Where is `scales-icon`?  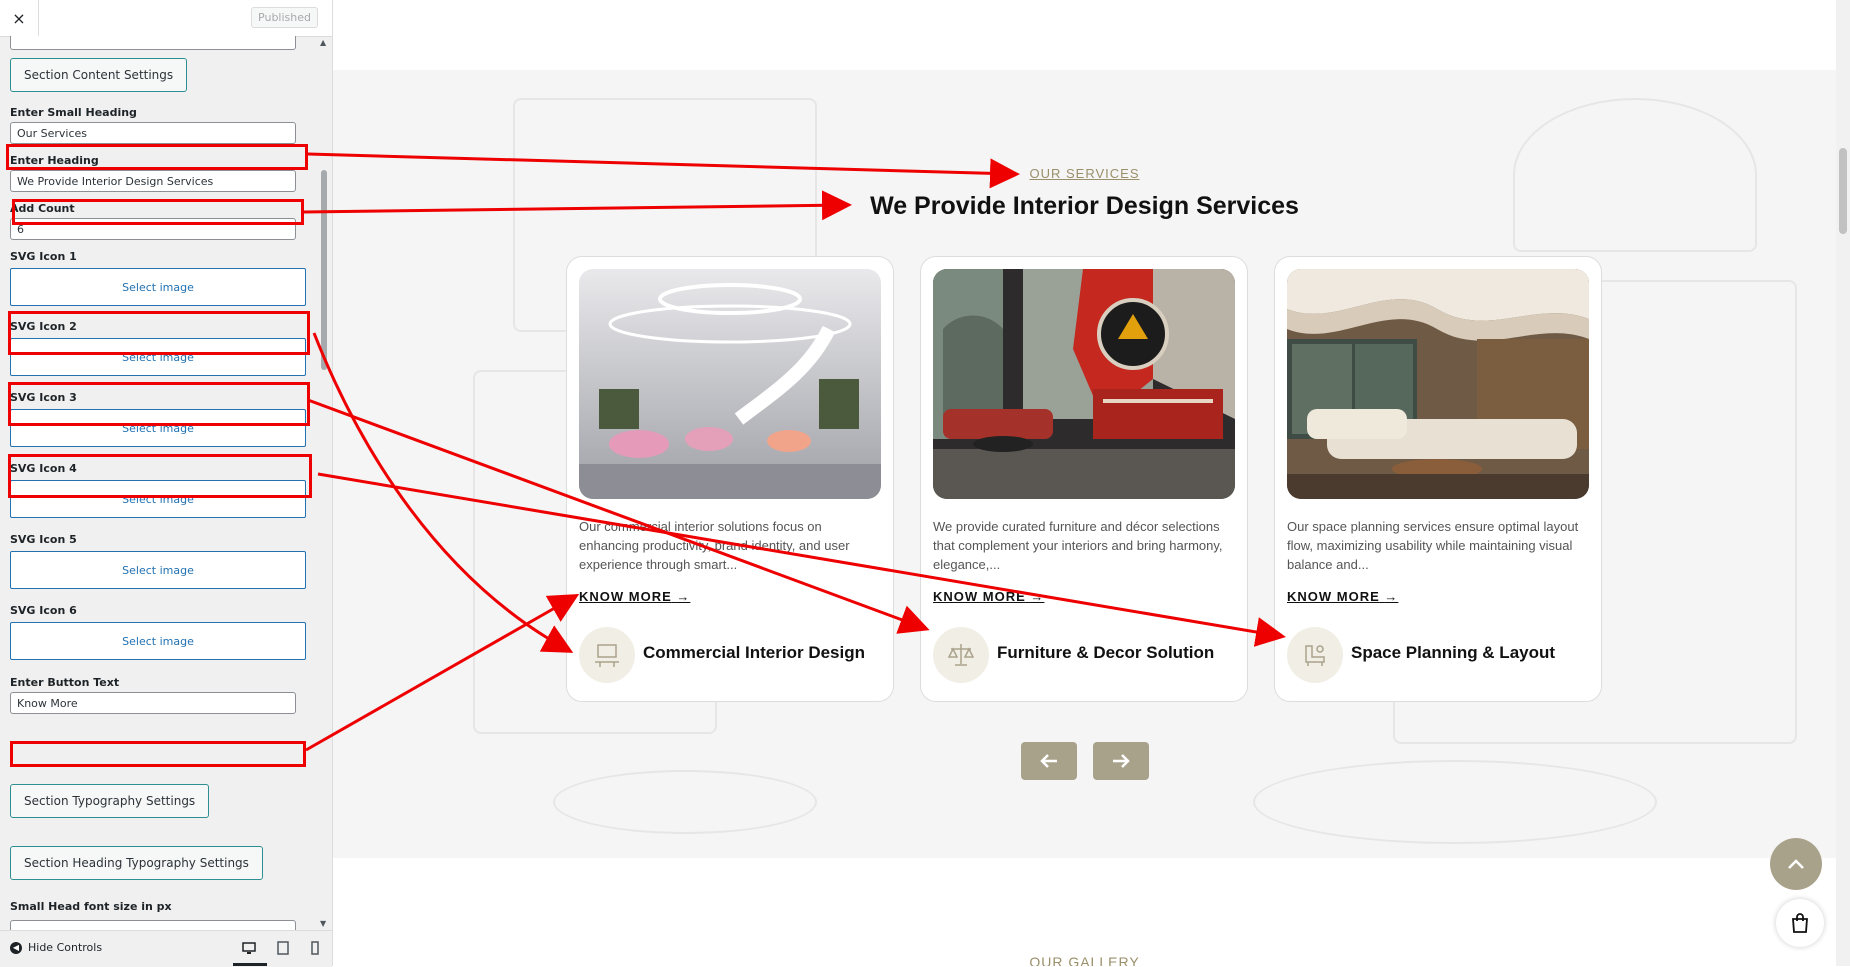 scales-icon is located at coordinates (961, 655).